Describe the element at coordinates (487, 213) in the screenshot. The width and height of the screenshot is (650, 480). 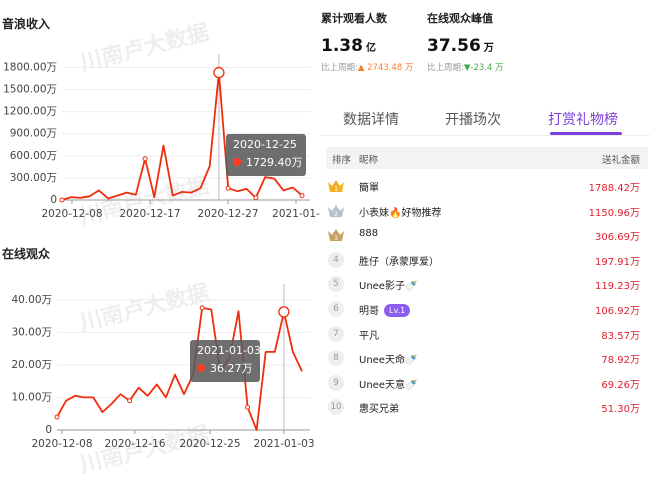
I see `table-row: 2 小表妹🔥好物推荐 1150.96万` at that location.